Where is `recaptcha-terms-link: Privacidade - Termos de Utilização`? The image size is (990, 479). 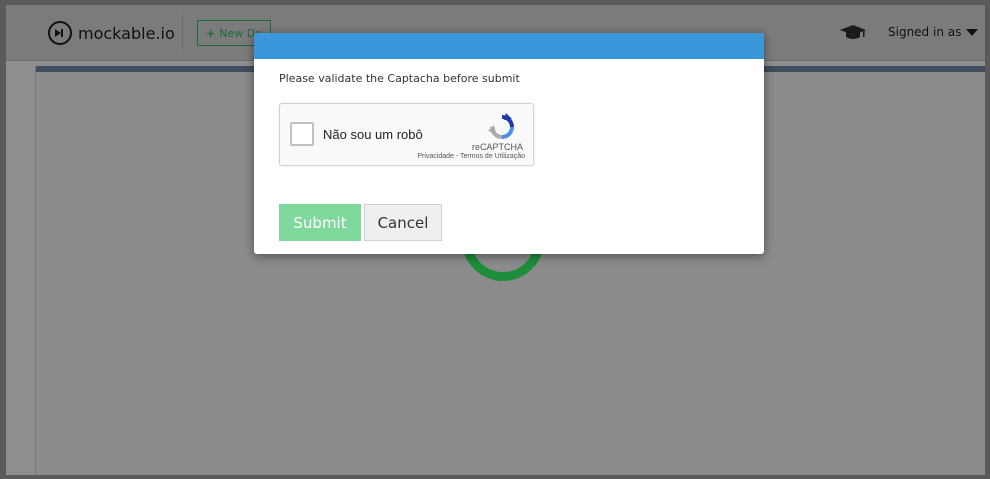 recaptcha-terms-link: Privacidade - Termos de Utilização is located at coordinates (471, 156).